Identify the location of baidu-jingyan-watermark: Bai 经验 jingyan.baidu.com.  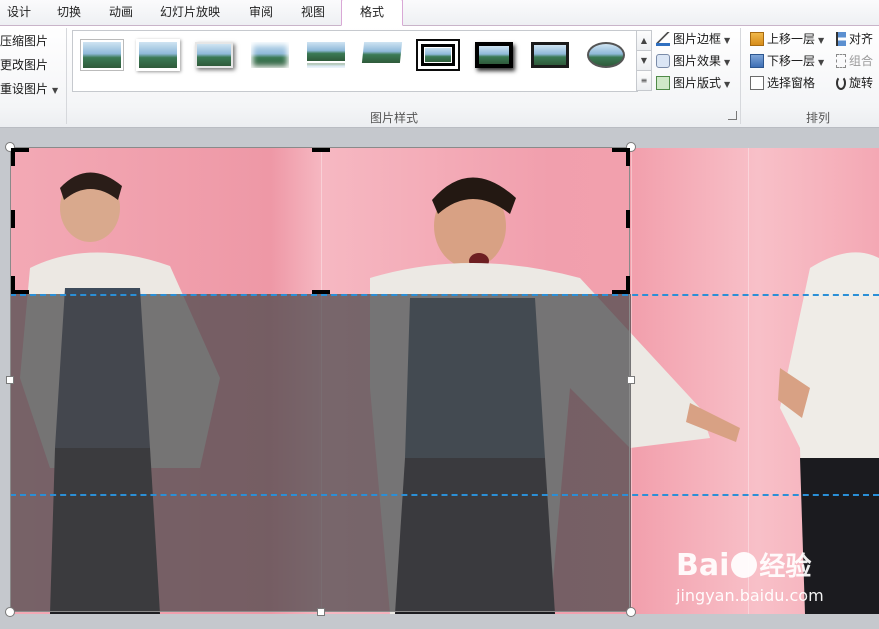
(776, 575).